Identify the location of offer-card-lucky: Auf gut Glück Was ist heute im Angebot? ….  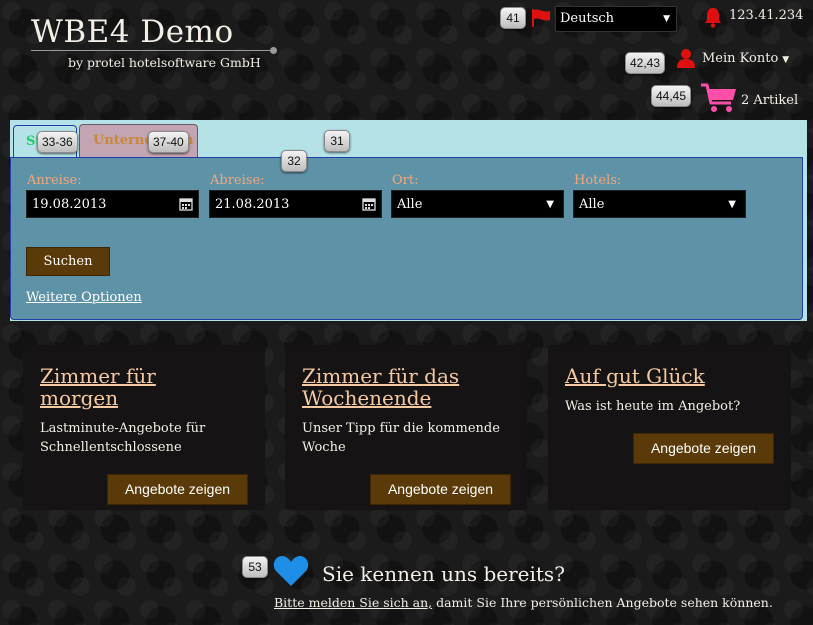
(669, 427).